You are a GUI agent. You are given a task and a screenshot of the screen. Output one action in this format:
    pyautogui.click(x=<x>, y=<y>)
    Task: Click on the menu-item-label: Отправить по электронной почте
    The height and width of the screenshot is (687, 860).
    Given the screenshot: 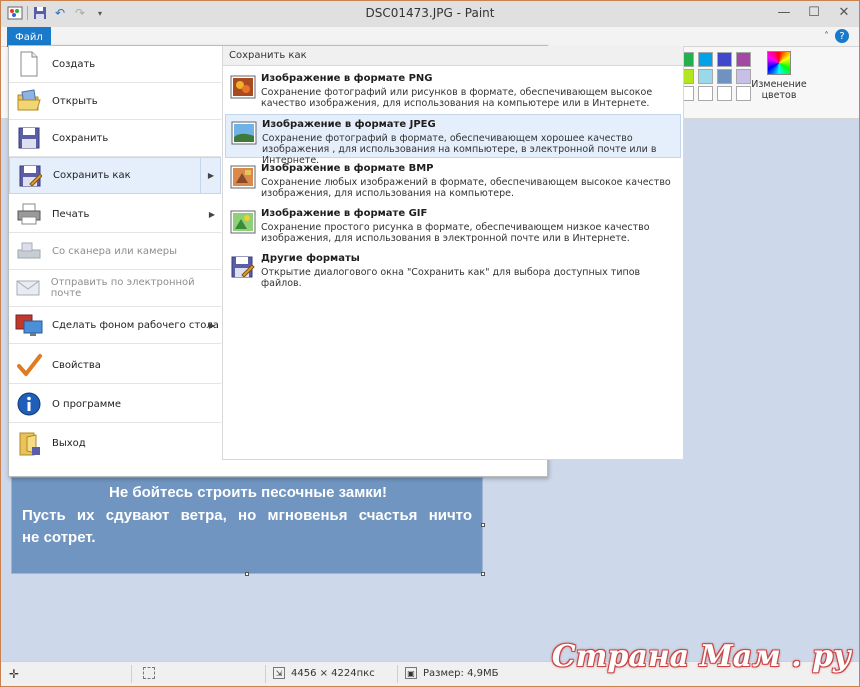 What is the action you would take?
    pyautogui.click(x=122, y=288)
    